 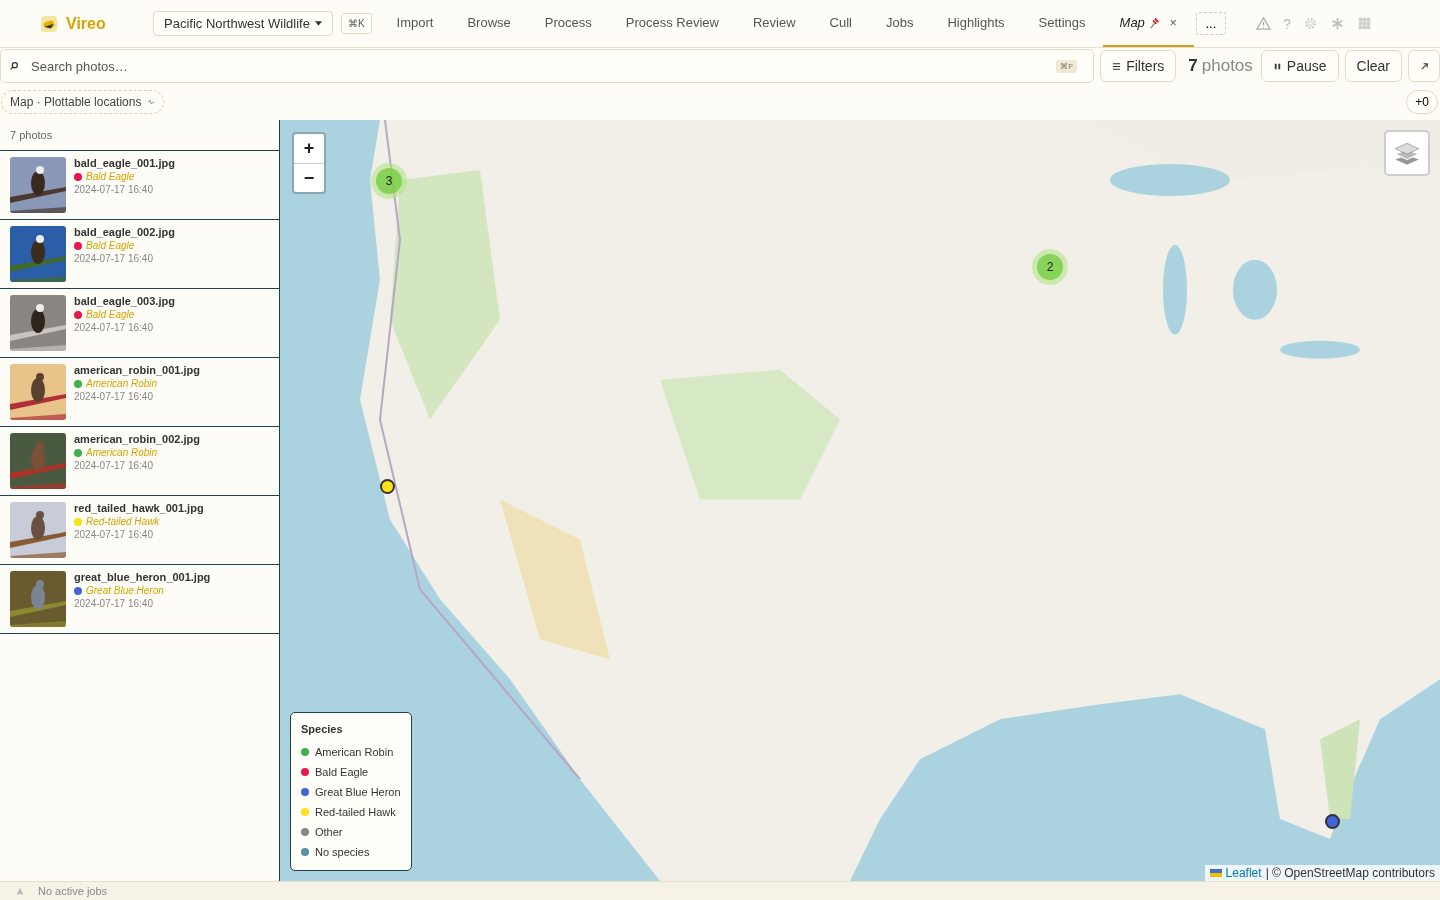 What do you see at coordinates (355, 812) in the screenshot?
I see `legend-label: Red-tailed Hawk` at bounding box center [355, 812].